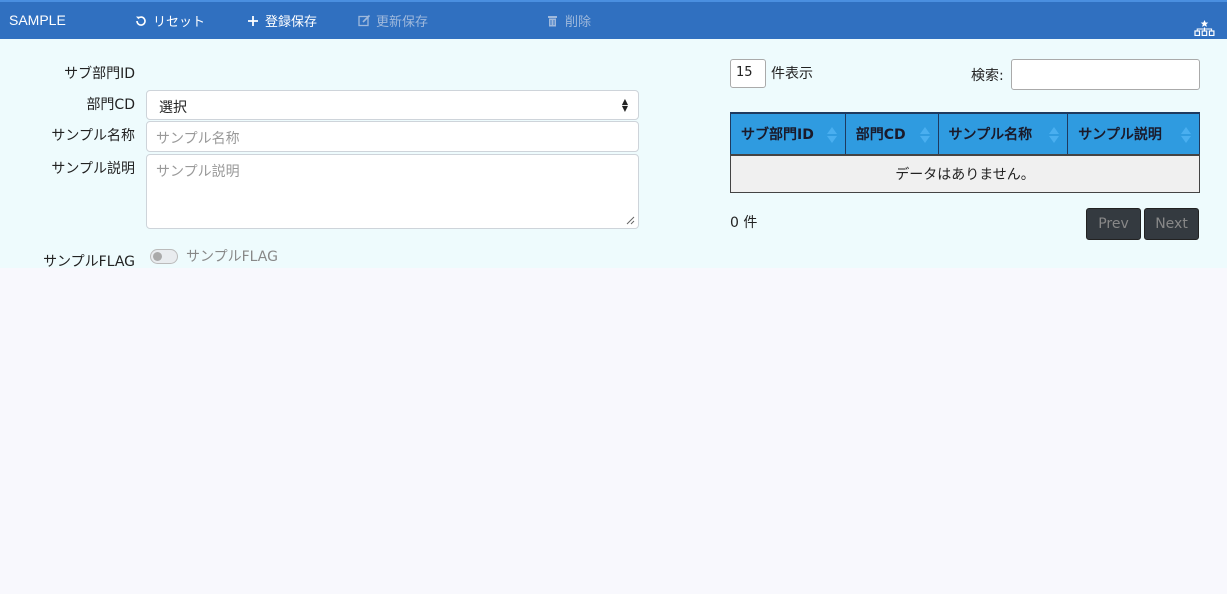 The image size is (1227, 594). I want to click on register-save-button: 登録保存, so click(282, 20).